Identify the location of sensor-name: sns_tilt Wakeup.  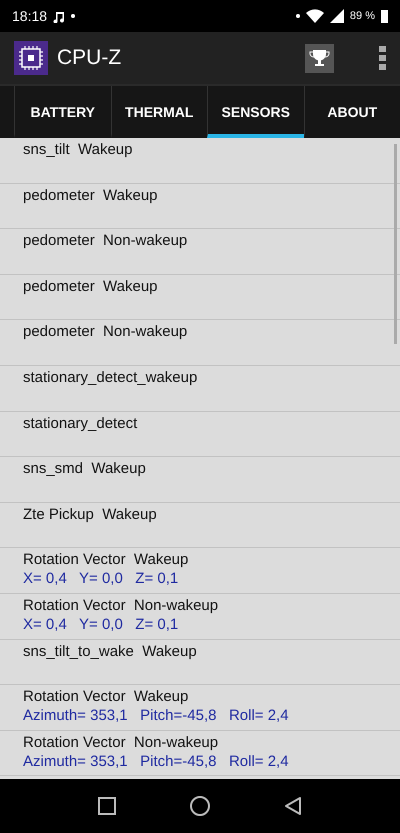
(78, 149).